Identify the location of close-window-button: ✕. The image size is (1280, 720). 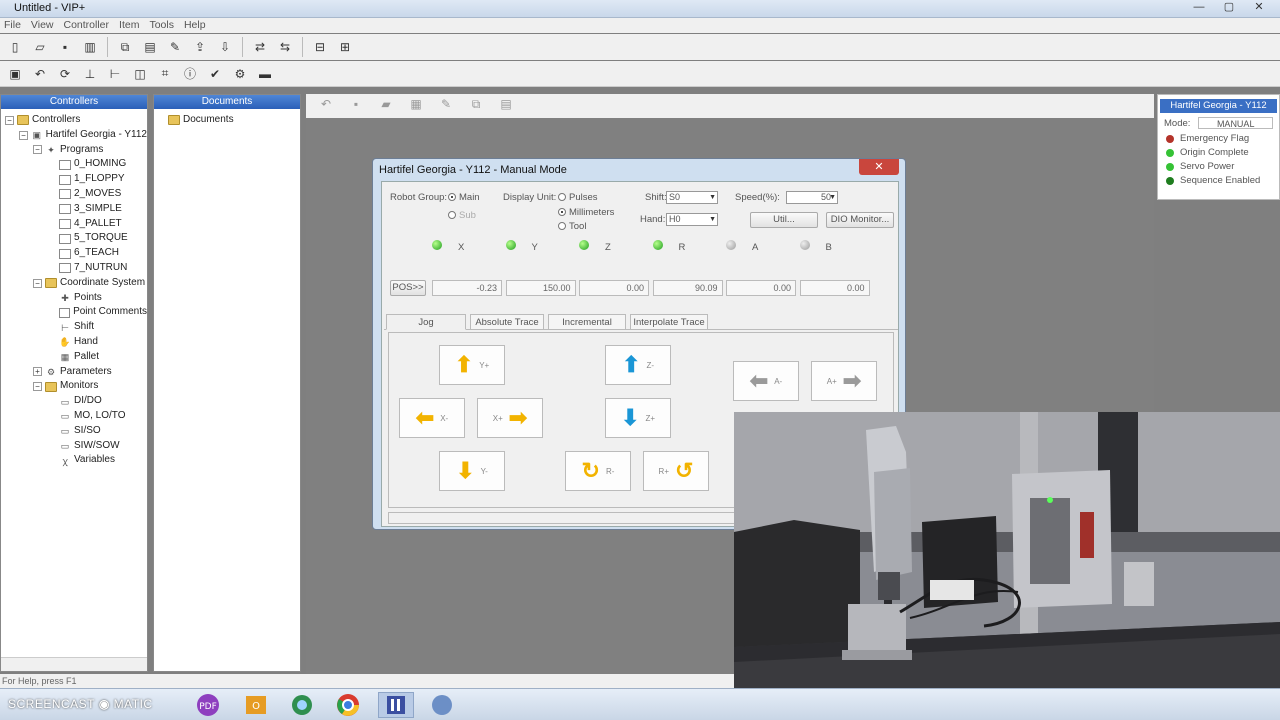
(1259, 7).